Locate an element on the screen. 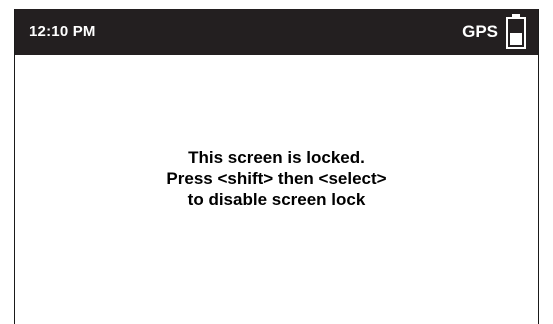 This screenshot has height=324, width=553. lock-message-line-1: This screen is locked. is located at coordinates (276, 157).